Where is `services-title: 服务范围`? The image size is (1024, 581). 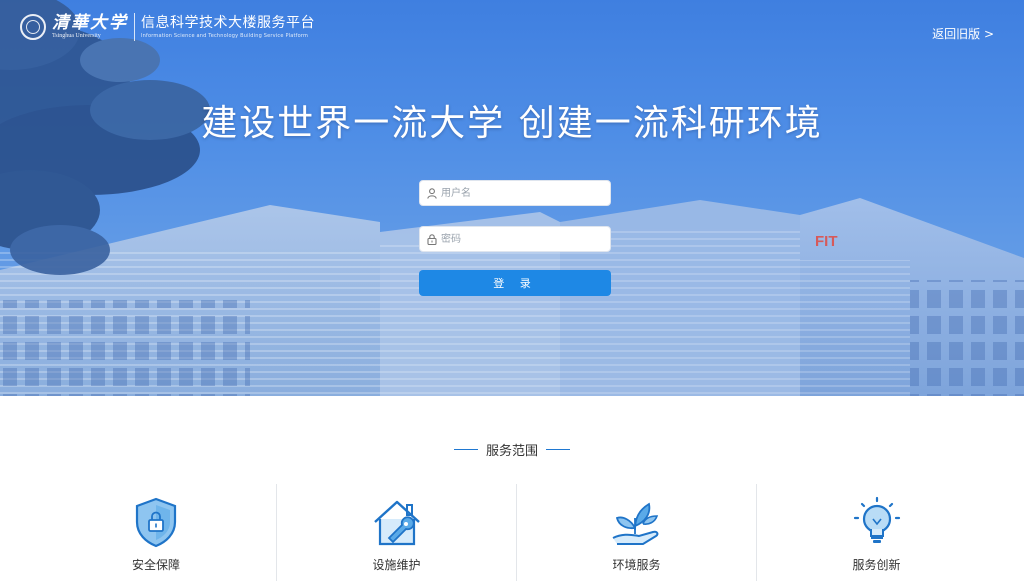 services-title: 服务范围 is located at coordinates (511, 451).